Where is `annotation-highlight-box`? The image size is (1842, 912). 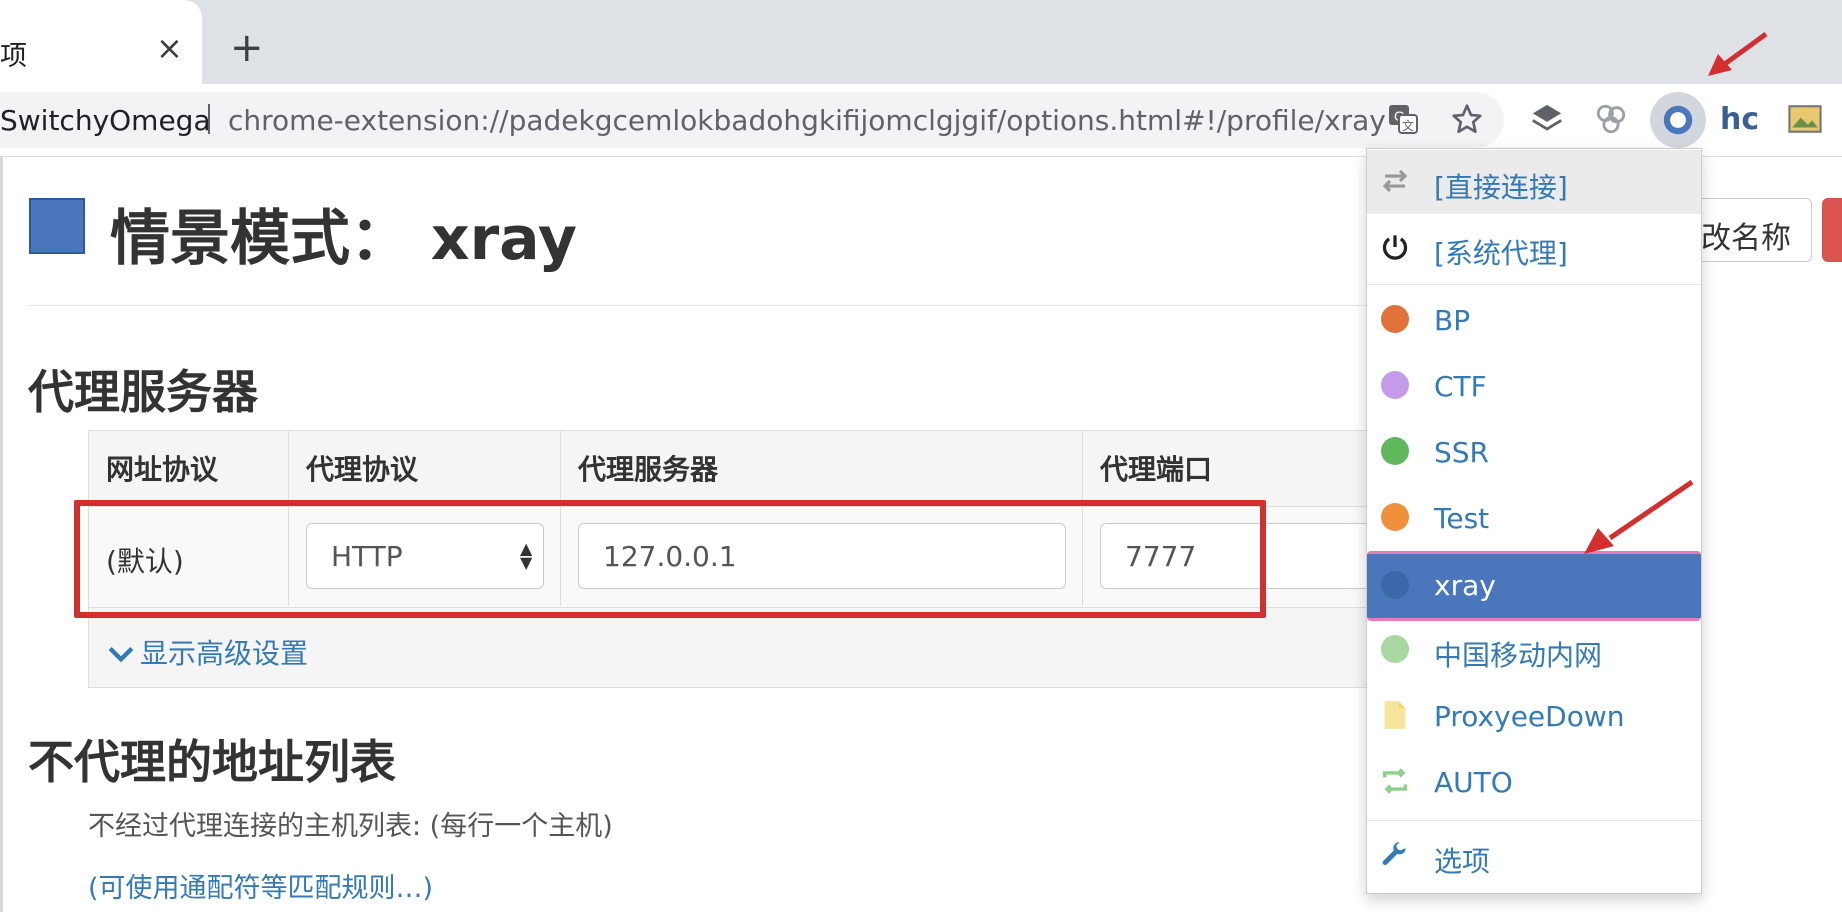 annotation-highlight-box is located at coordinates (670, 559).